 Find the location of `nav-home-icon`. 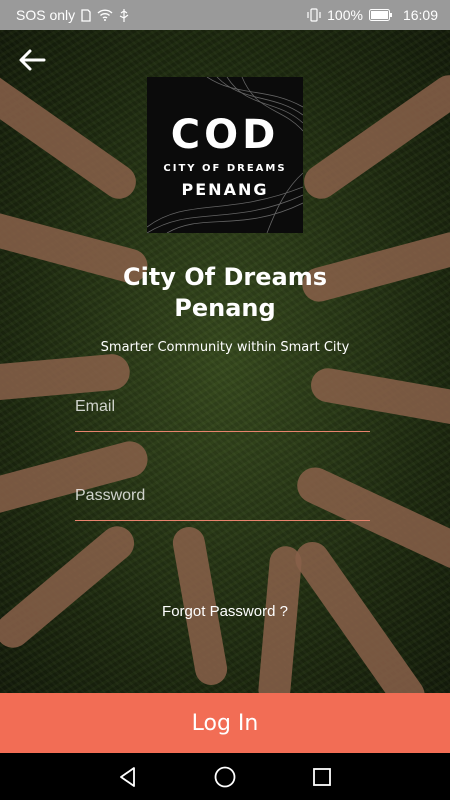

nav-home-icon is located at coordinates (225, 776).